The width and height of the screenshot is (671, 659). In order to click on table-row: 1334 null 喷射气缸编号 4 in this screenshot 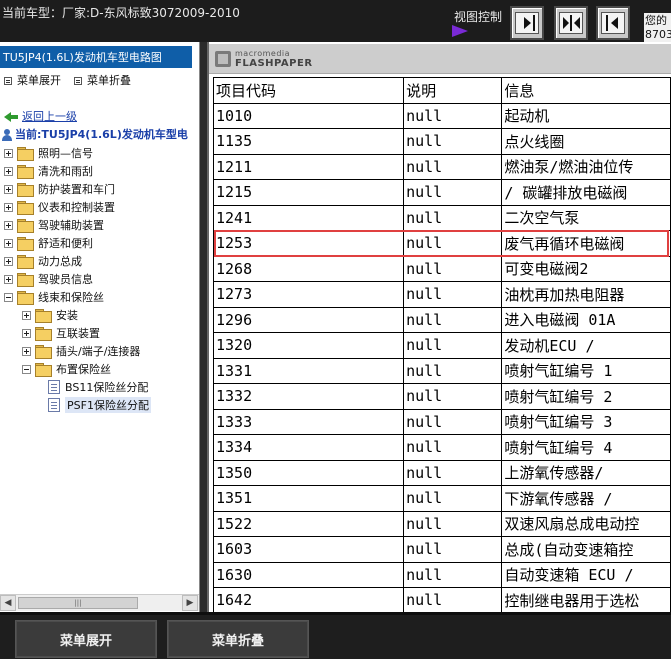, I will do `click(441, 447)`.